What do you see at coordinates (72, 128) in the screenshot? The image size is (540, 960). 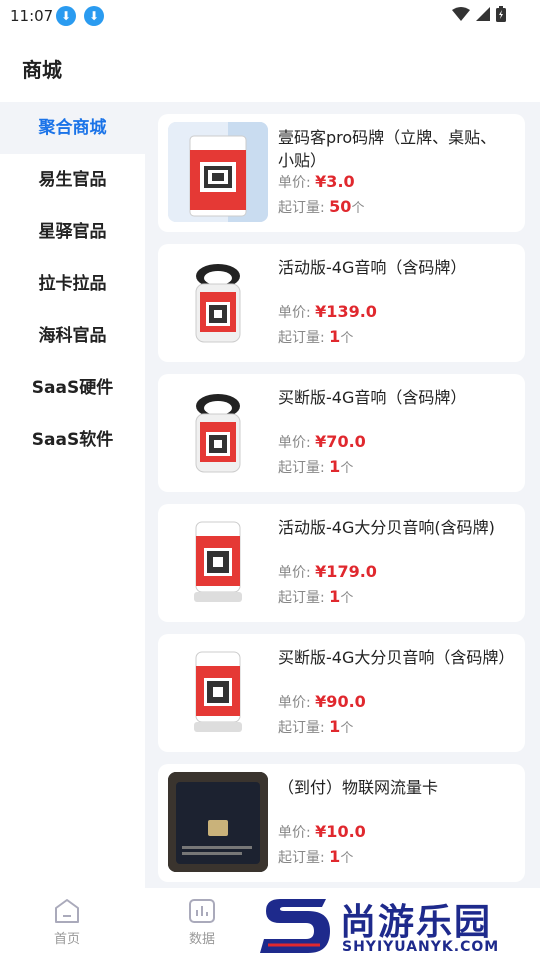 I see `sidebar-item-juhe: 聚合商城` at bounding box center [72, 128].